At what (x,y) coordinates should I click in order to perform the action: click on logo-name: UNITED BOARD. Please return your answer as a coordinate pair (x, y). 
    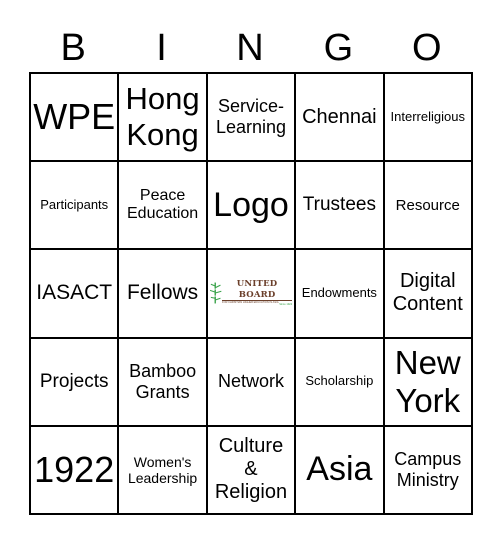
    Looking at the image, I should click on (257, 290).